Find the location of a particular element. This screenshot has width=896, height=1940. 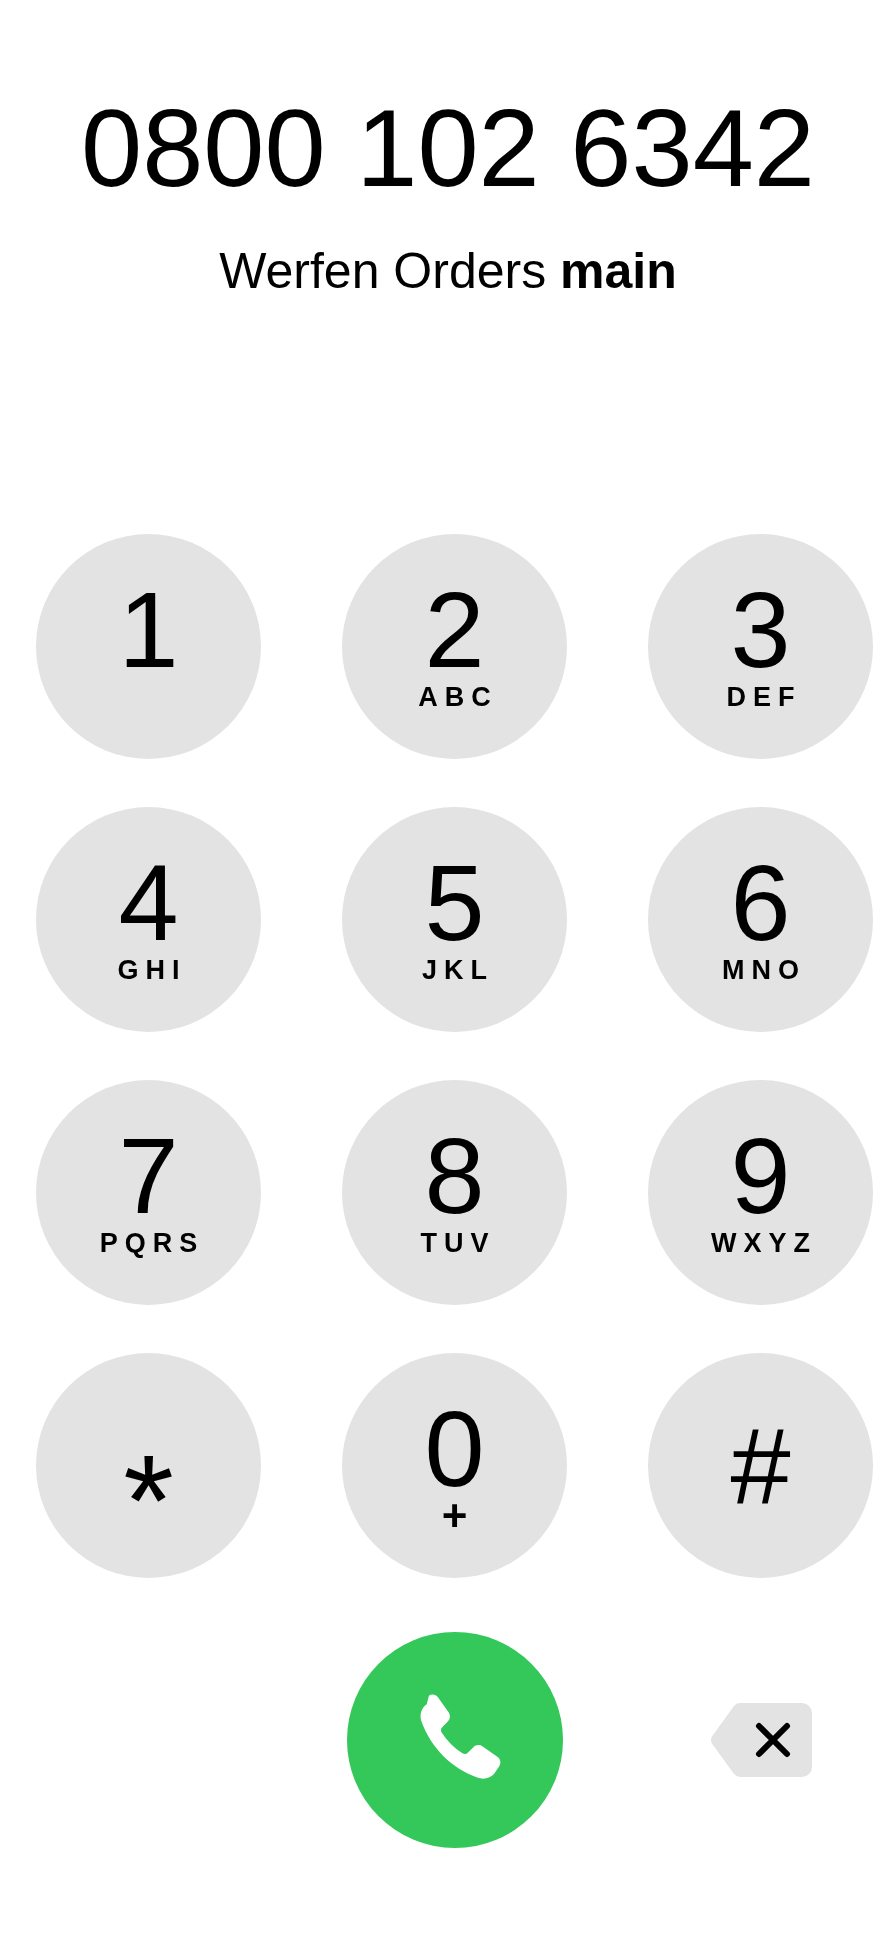

keypad-key: * is located at coordinates (148, 1465).